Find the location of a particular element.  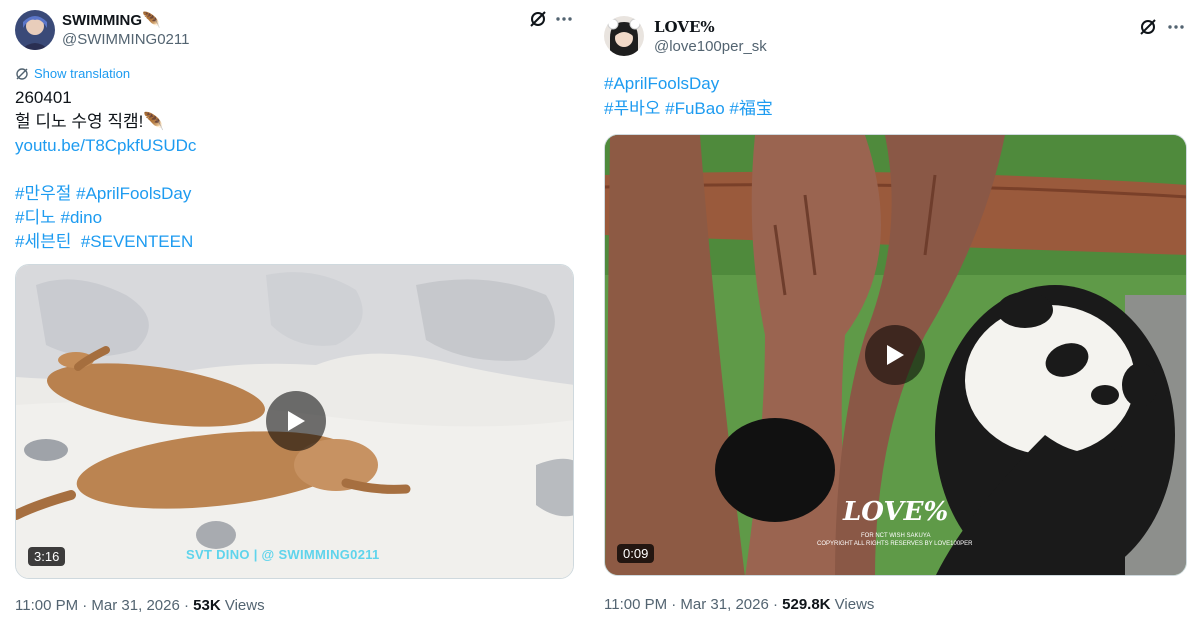

tweet-link: youtu.be/T8CpkfUSUDc is located at coordinates (105, 146).